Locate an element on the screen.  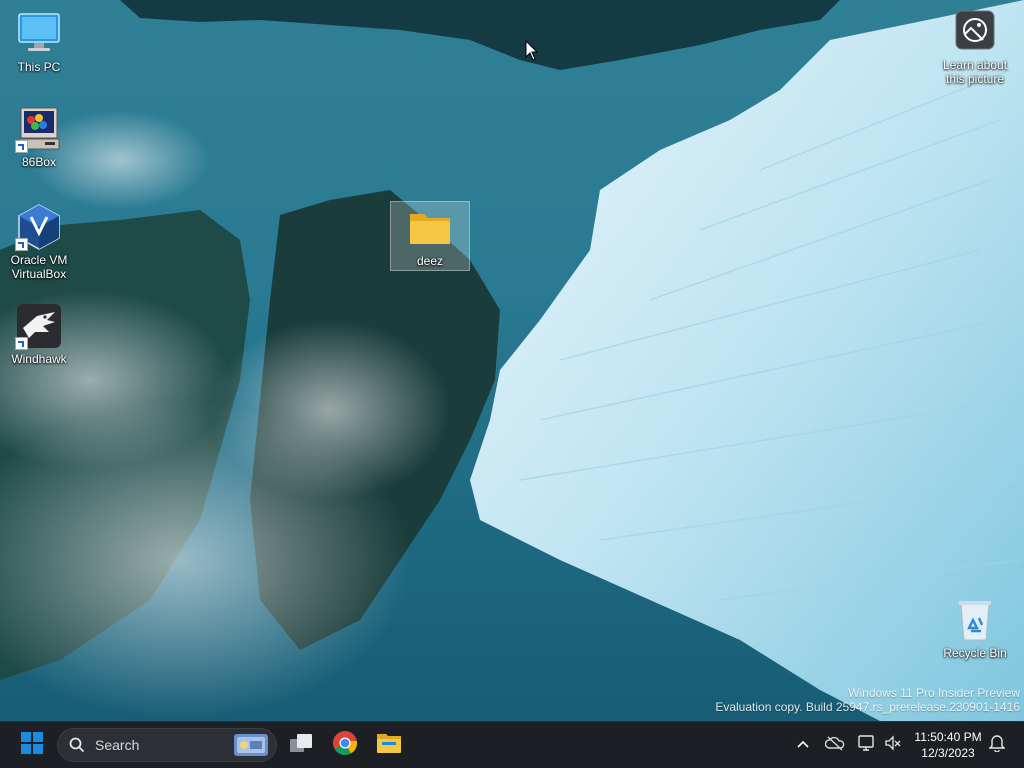
task-view-button is located at coordinates (301, 745).